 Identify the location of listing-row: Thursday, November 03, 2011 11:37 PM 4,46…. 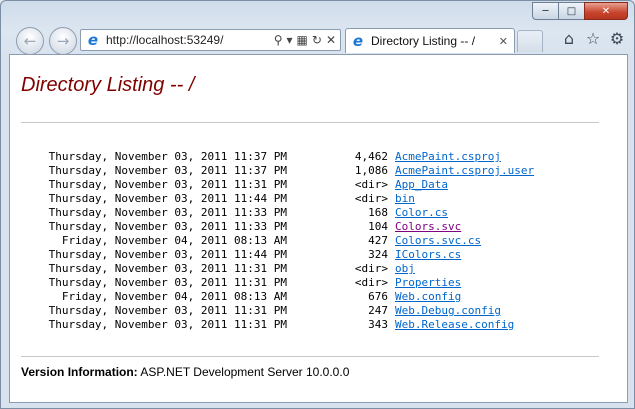
(284, 157).